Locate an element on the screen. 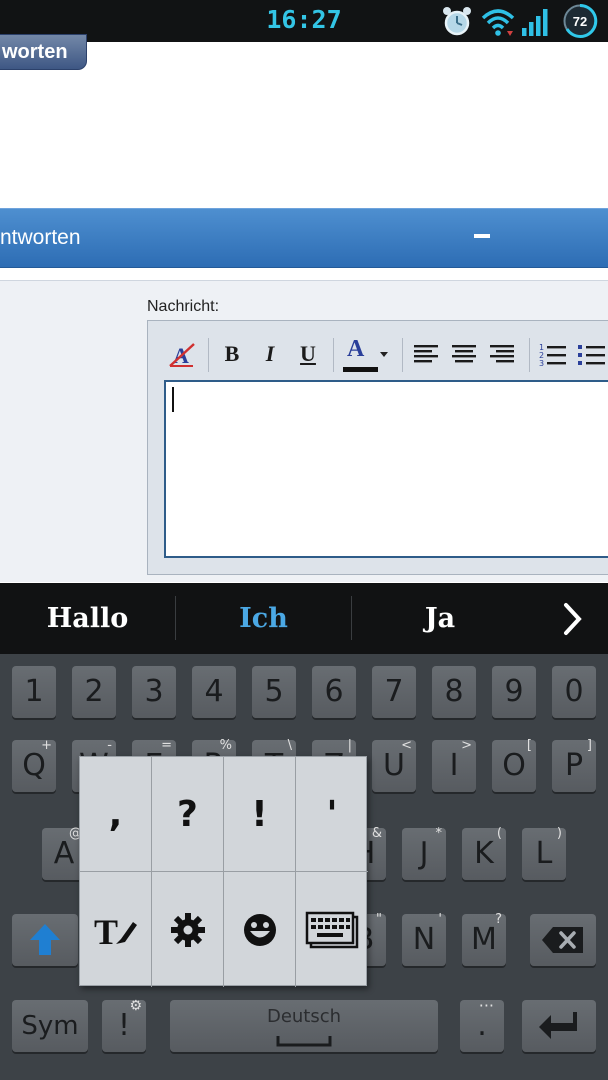 The image size is (608, 1080). key-2: 2 is located at coordinates (94, 692).